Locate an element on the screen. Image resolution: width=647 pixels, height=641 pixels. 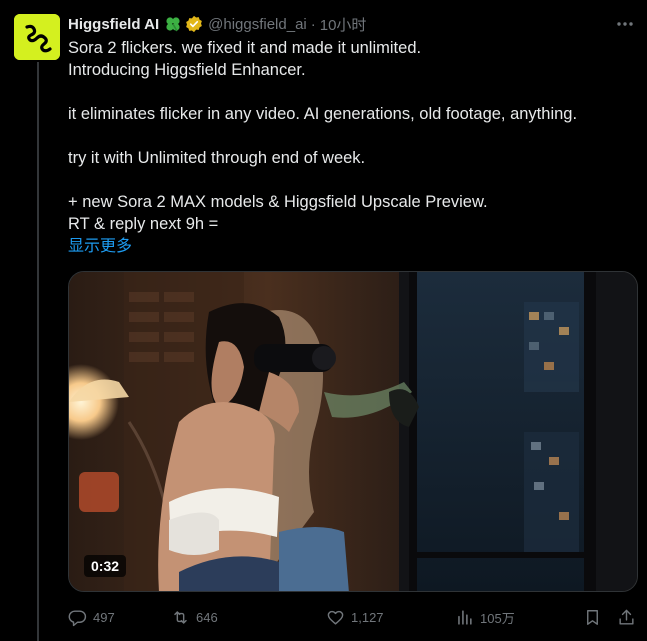
analytics-icon is located at coordinates (465, 617).